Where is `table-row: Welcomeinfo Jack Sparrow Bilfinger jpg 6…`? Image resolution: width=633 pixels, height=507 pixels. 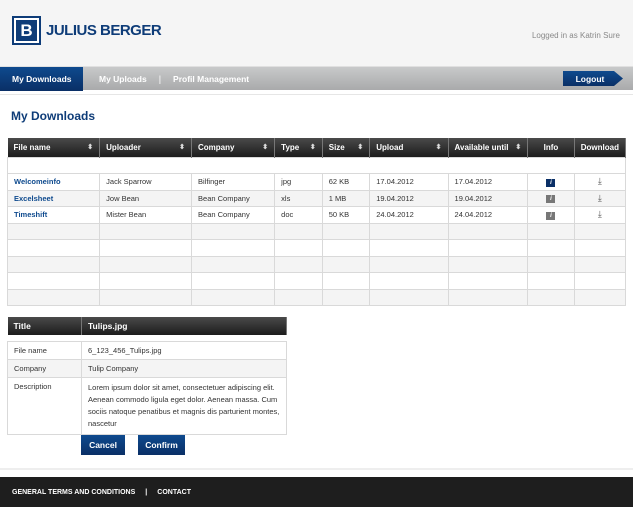 table-row: Welcomeinfo Jack Sparrow Bilfinger jpg 6… is located at coordinates (316, 182).